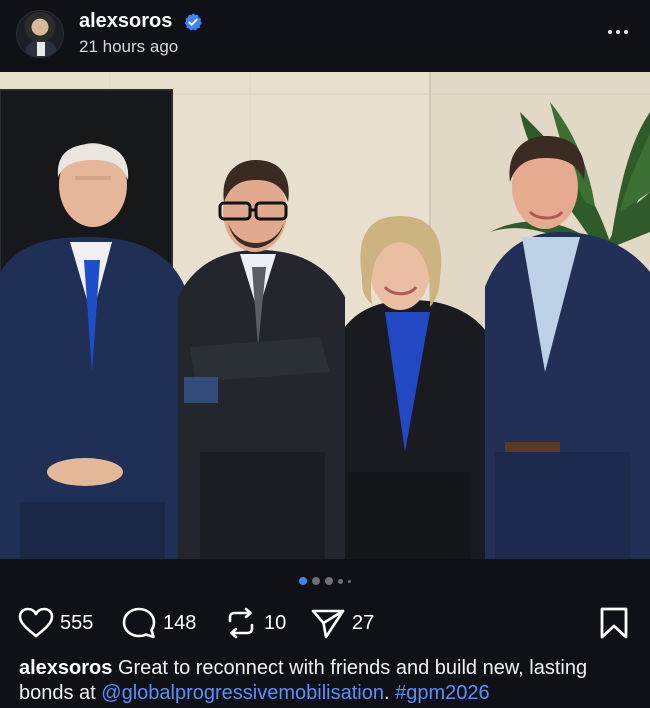 This screenshot has height=708, width=650. What do you see at coordinates (40, 34) in the screenshot?
I see `author-avatar` at bounding box center [40, 34].